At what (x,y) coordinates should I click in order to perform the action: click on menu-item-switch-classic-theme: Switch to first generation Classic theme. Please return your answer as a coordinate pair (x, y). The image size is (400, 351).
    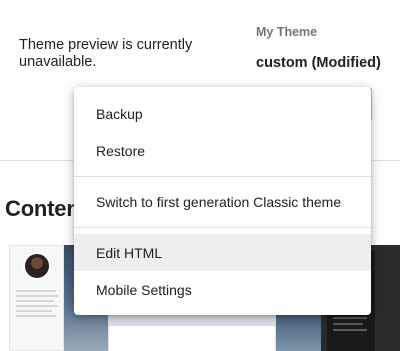
    Looking at the image, I should click on (222, 201).